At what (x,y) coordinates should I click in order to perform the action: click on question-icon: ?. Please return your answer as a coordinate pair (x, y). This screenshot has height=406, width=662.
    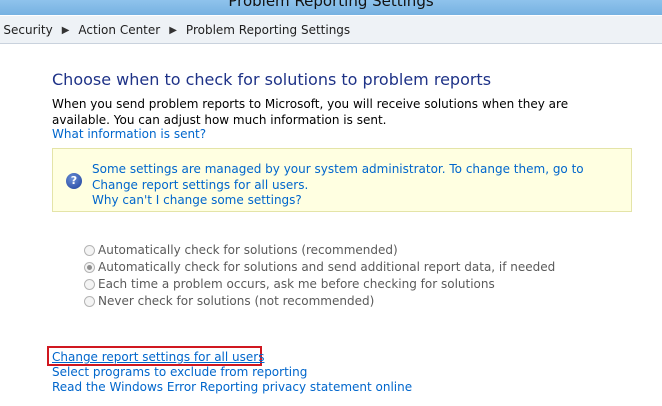
    Looking at the image, I should click on (74, 181).